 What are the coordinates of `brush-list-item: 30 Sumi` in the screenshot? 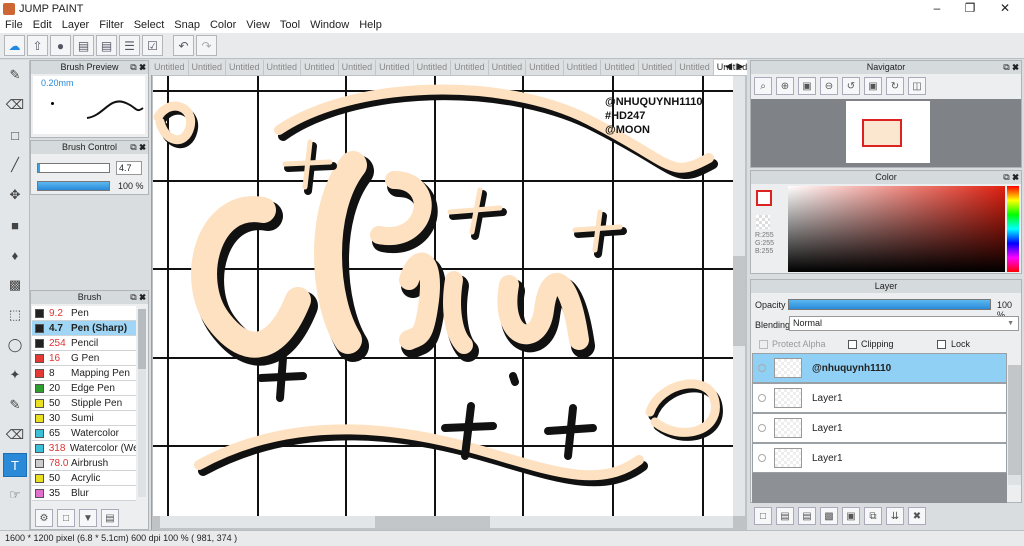 It's located at (84, 418).